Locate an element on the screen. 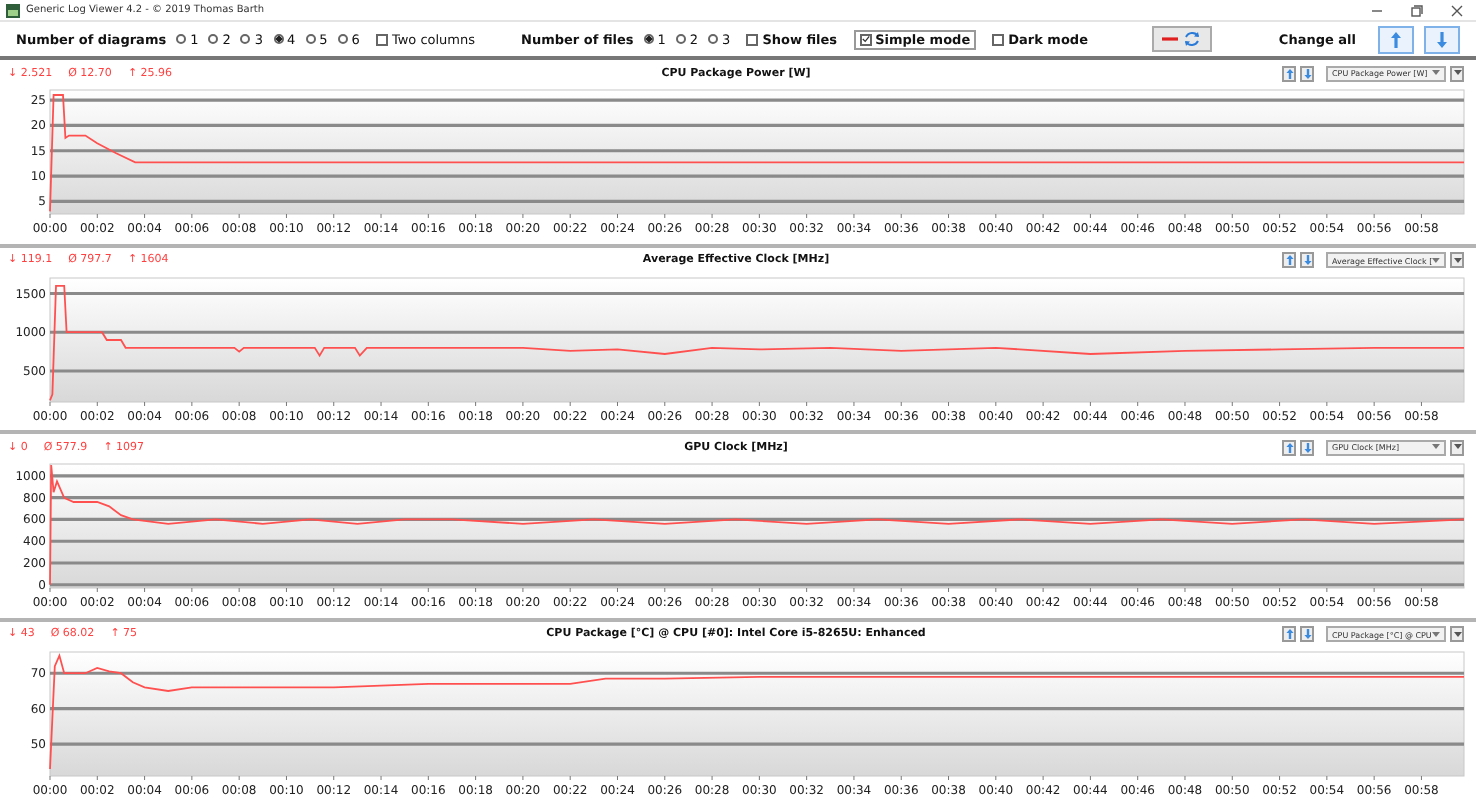 Image resolution: width=1476 pixels, height=804 pixels. swap-colors-button is located at coordinates (1182, 39).